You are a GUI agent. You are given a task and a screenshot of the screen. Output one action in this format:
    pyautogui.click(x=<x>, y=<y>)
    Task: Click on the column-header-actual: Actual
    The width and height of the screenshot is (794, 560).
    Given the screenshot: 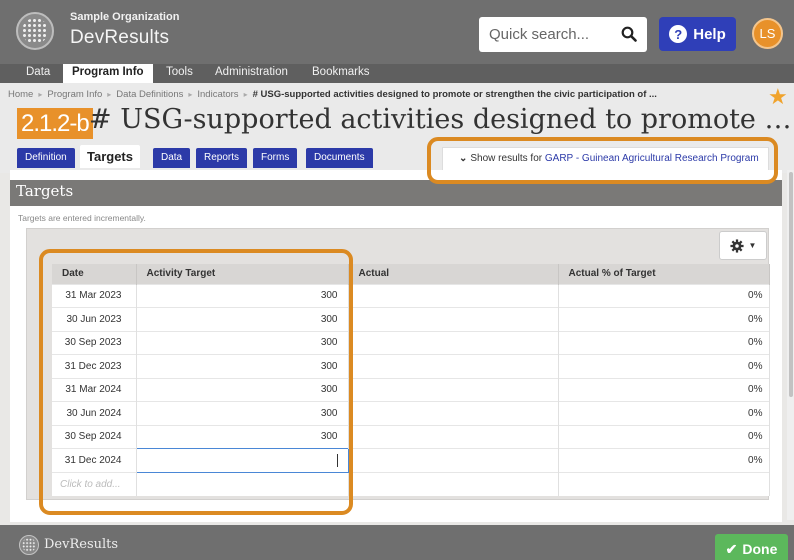 What is the action you would take?
    pyautogui.click(x=453, y=274)
    